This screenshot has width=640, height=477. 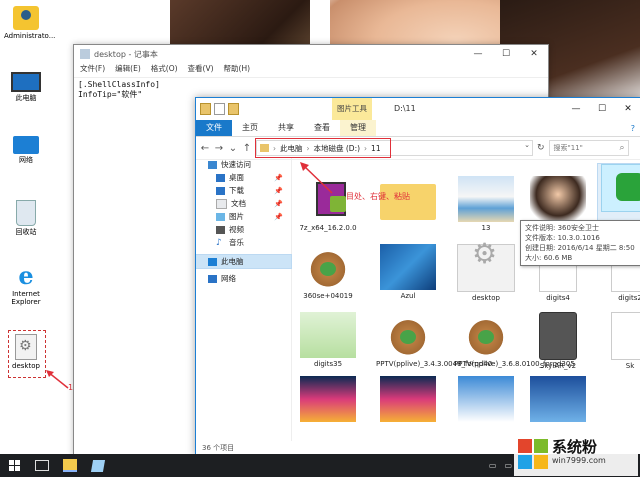 What do you see at coordinates (514, 340) in the screenshot?
I see `file-item: PPTV(pplive)_3.6.8.0100_forqd305` at bounding box center [514, 340].